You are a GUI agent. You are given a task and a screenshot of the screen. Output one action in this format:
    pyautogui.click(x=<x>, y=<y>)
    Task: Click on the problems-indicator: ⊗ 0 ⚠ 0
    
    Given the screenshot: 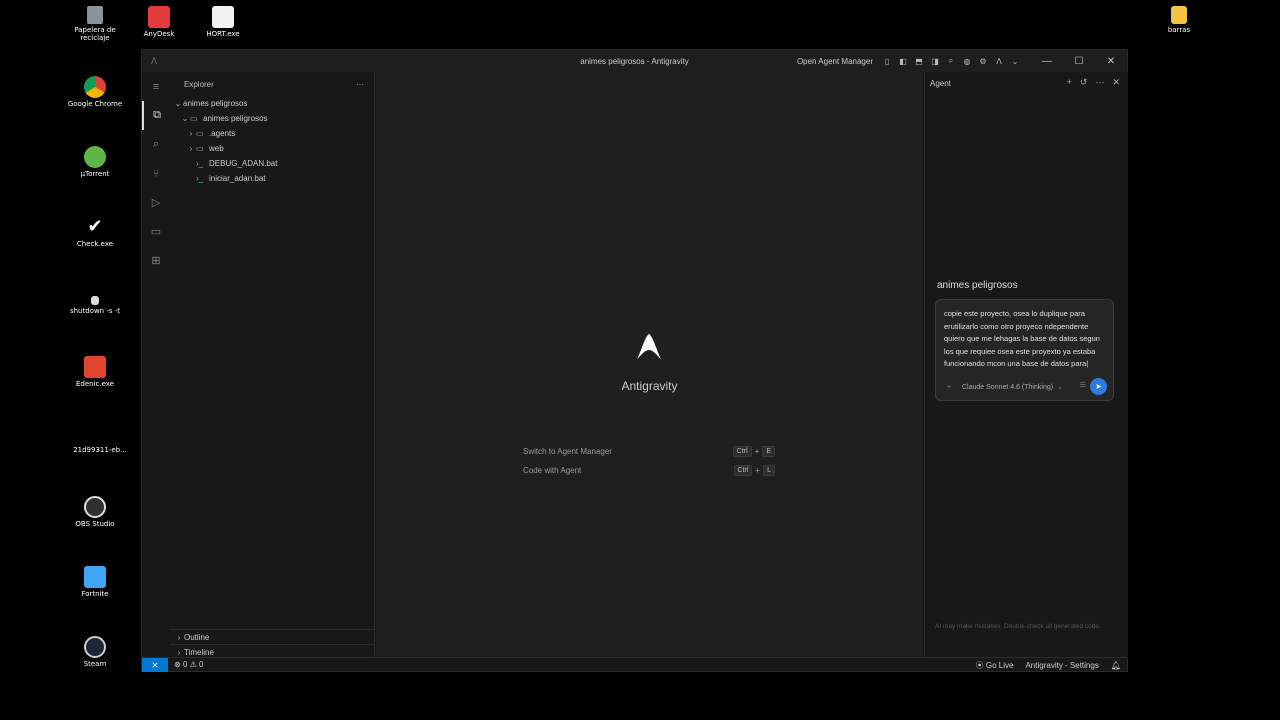 What is the action you would take?
    pyautogui.click(x=188, y=664)
    